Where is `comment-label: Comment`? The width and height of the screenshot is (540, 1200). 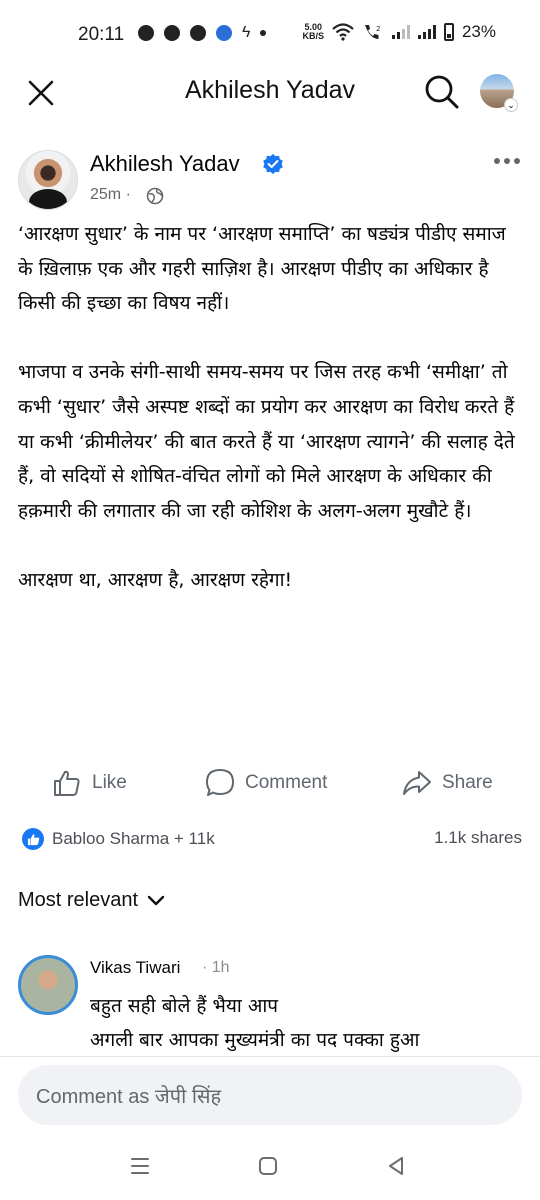
comment-label: Comment is located at coordinates (286, 782).